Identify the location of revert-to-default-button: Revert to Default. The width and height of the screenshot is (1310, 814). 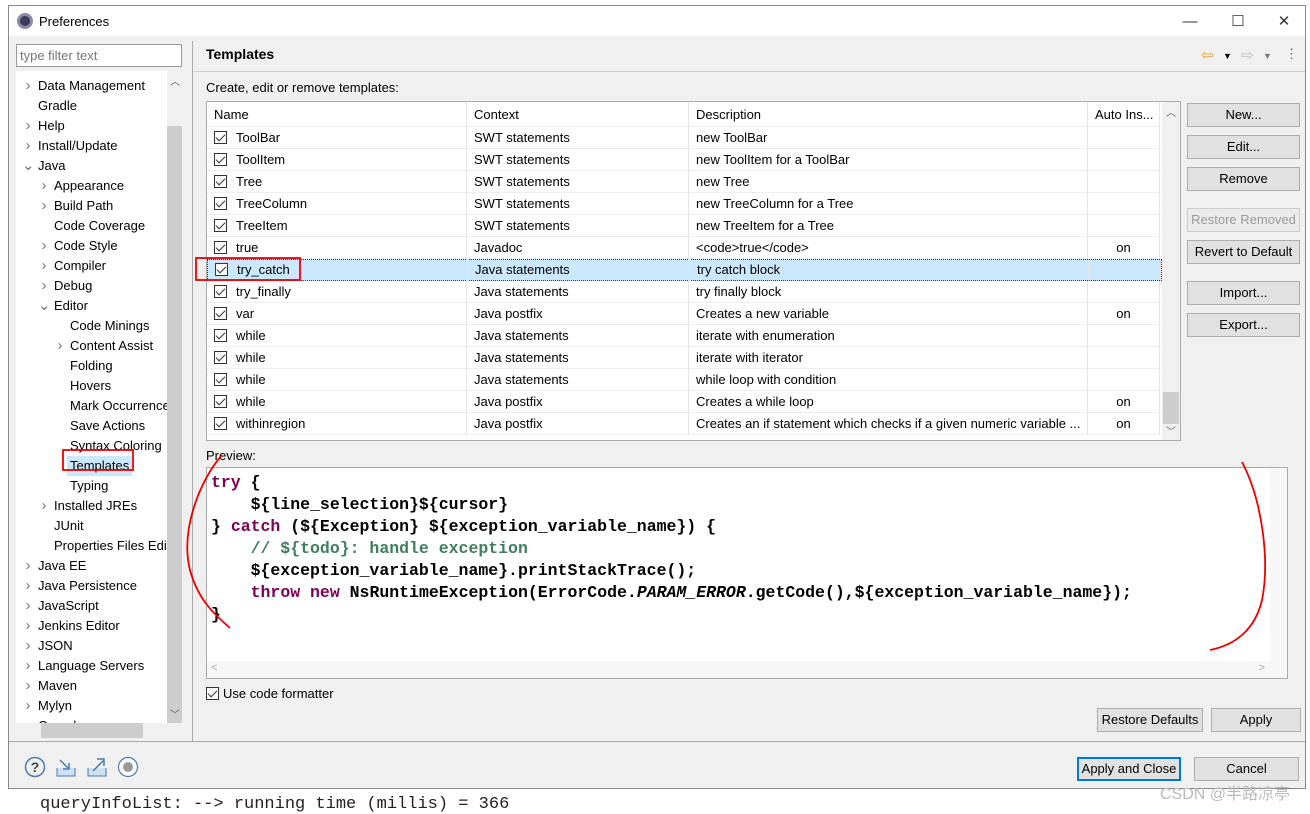
(1243, 252).